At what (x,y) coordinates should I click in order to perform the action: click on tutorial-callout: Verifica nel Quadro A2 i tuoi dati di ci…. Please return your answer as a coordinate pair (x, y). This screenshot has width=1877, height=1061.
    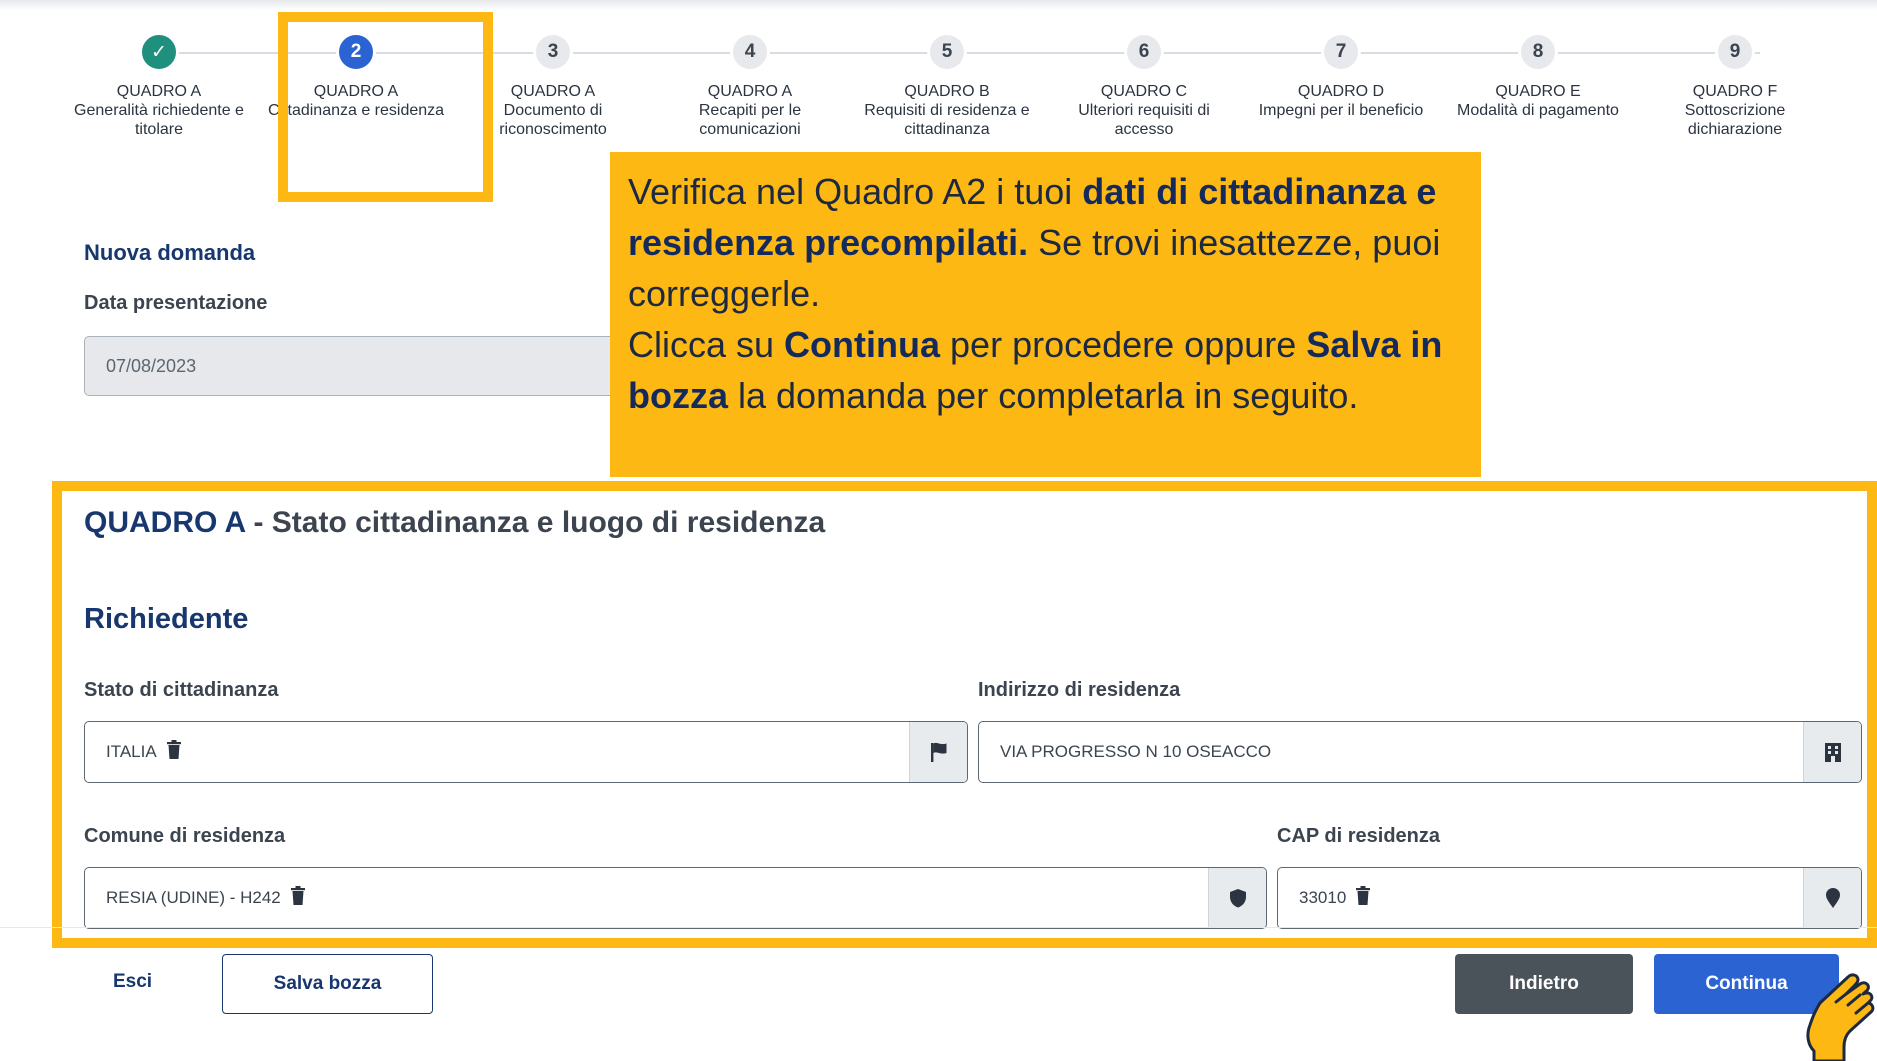
    Looking at the image, I should click on (1045, 314).